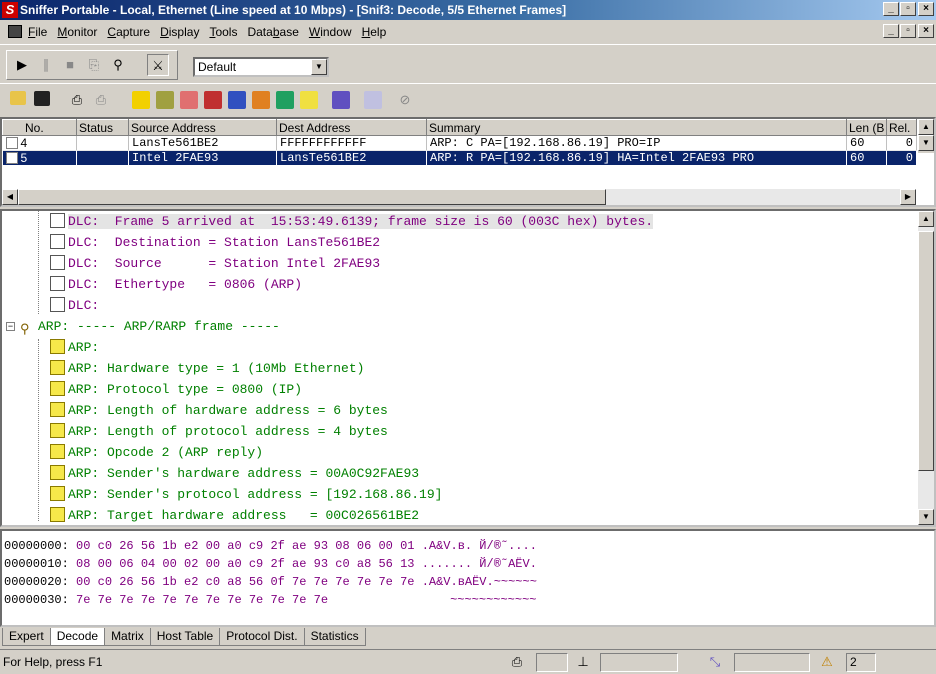 The width and height of the screenshot is (936, 674). What do you see at coordinates (15, 31) in the screenshot?
I see `document-system-menu-icon` at bounding box center [15, 31].